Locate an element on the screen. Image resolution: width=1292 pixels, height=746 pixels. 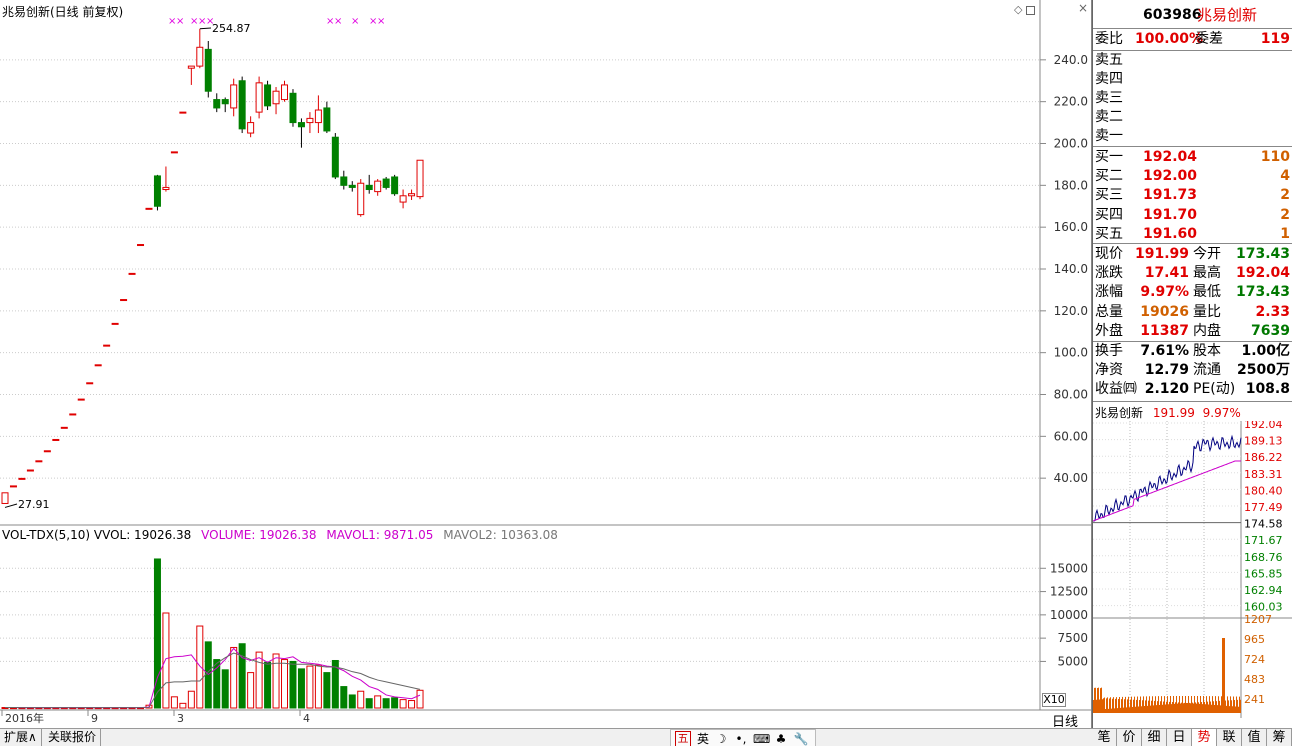
mini-price-tick: 186.22 is located at coordinates (1263, 457).